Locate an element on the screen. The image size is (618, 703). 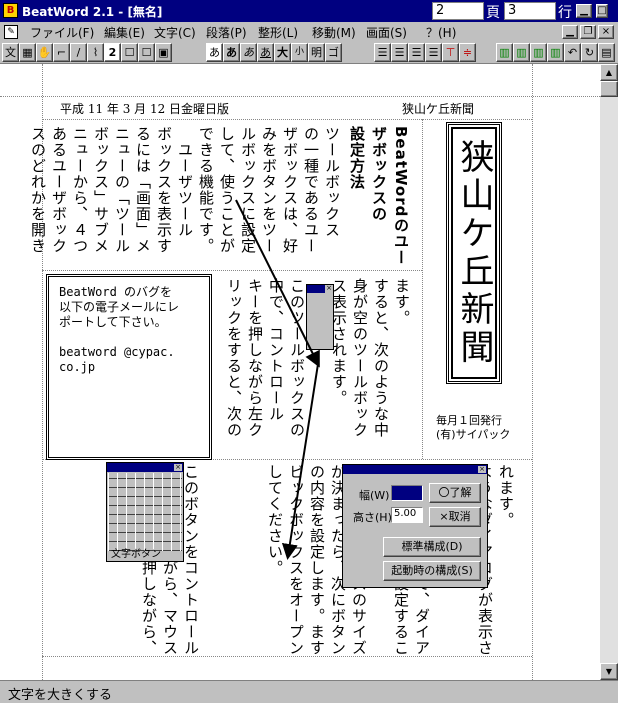
undo-icon: ↶ is located at coordinates (572, 52).